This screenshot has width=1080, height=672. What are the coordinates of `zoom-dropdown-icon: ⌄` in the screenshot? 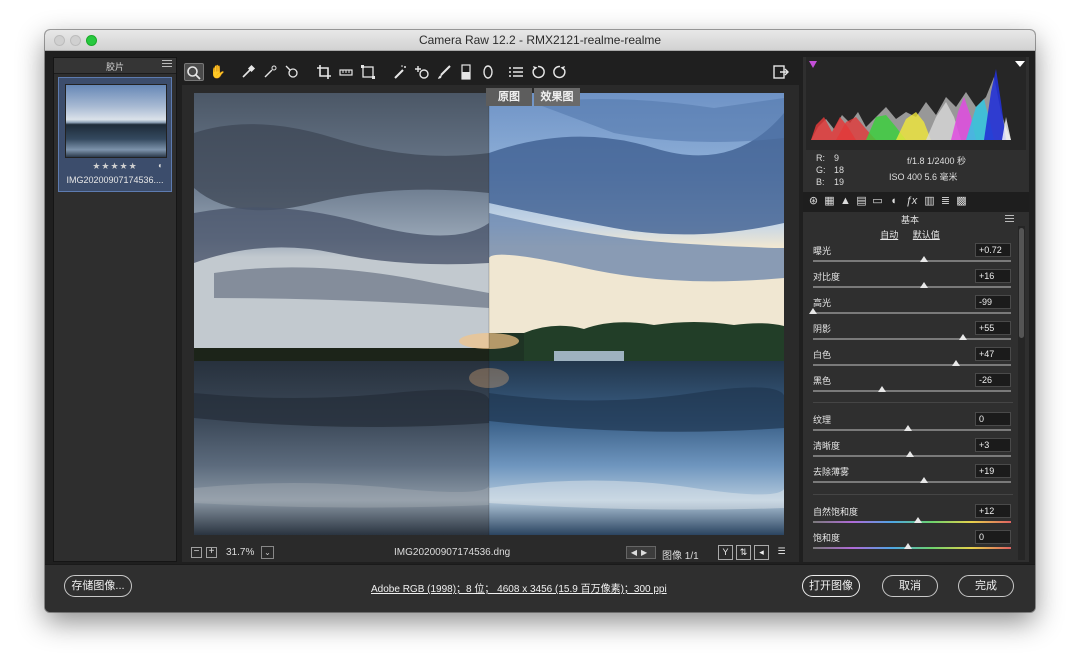 It's located at (267, 552).